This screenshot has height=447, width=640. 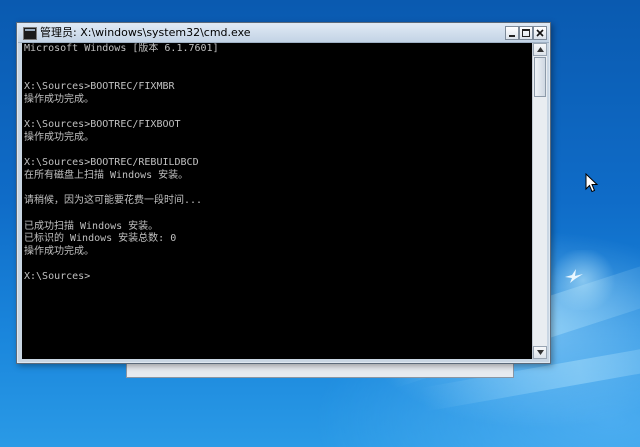 What do you see at coordinates (100, 239) in the screenshot?
I see `console-line: 已标识的 Windows 安装总数: 0` at bounding box center [100, 239].